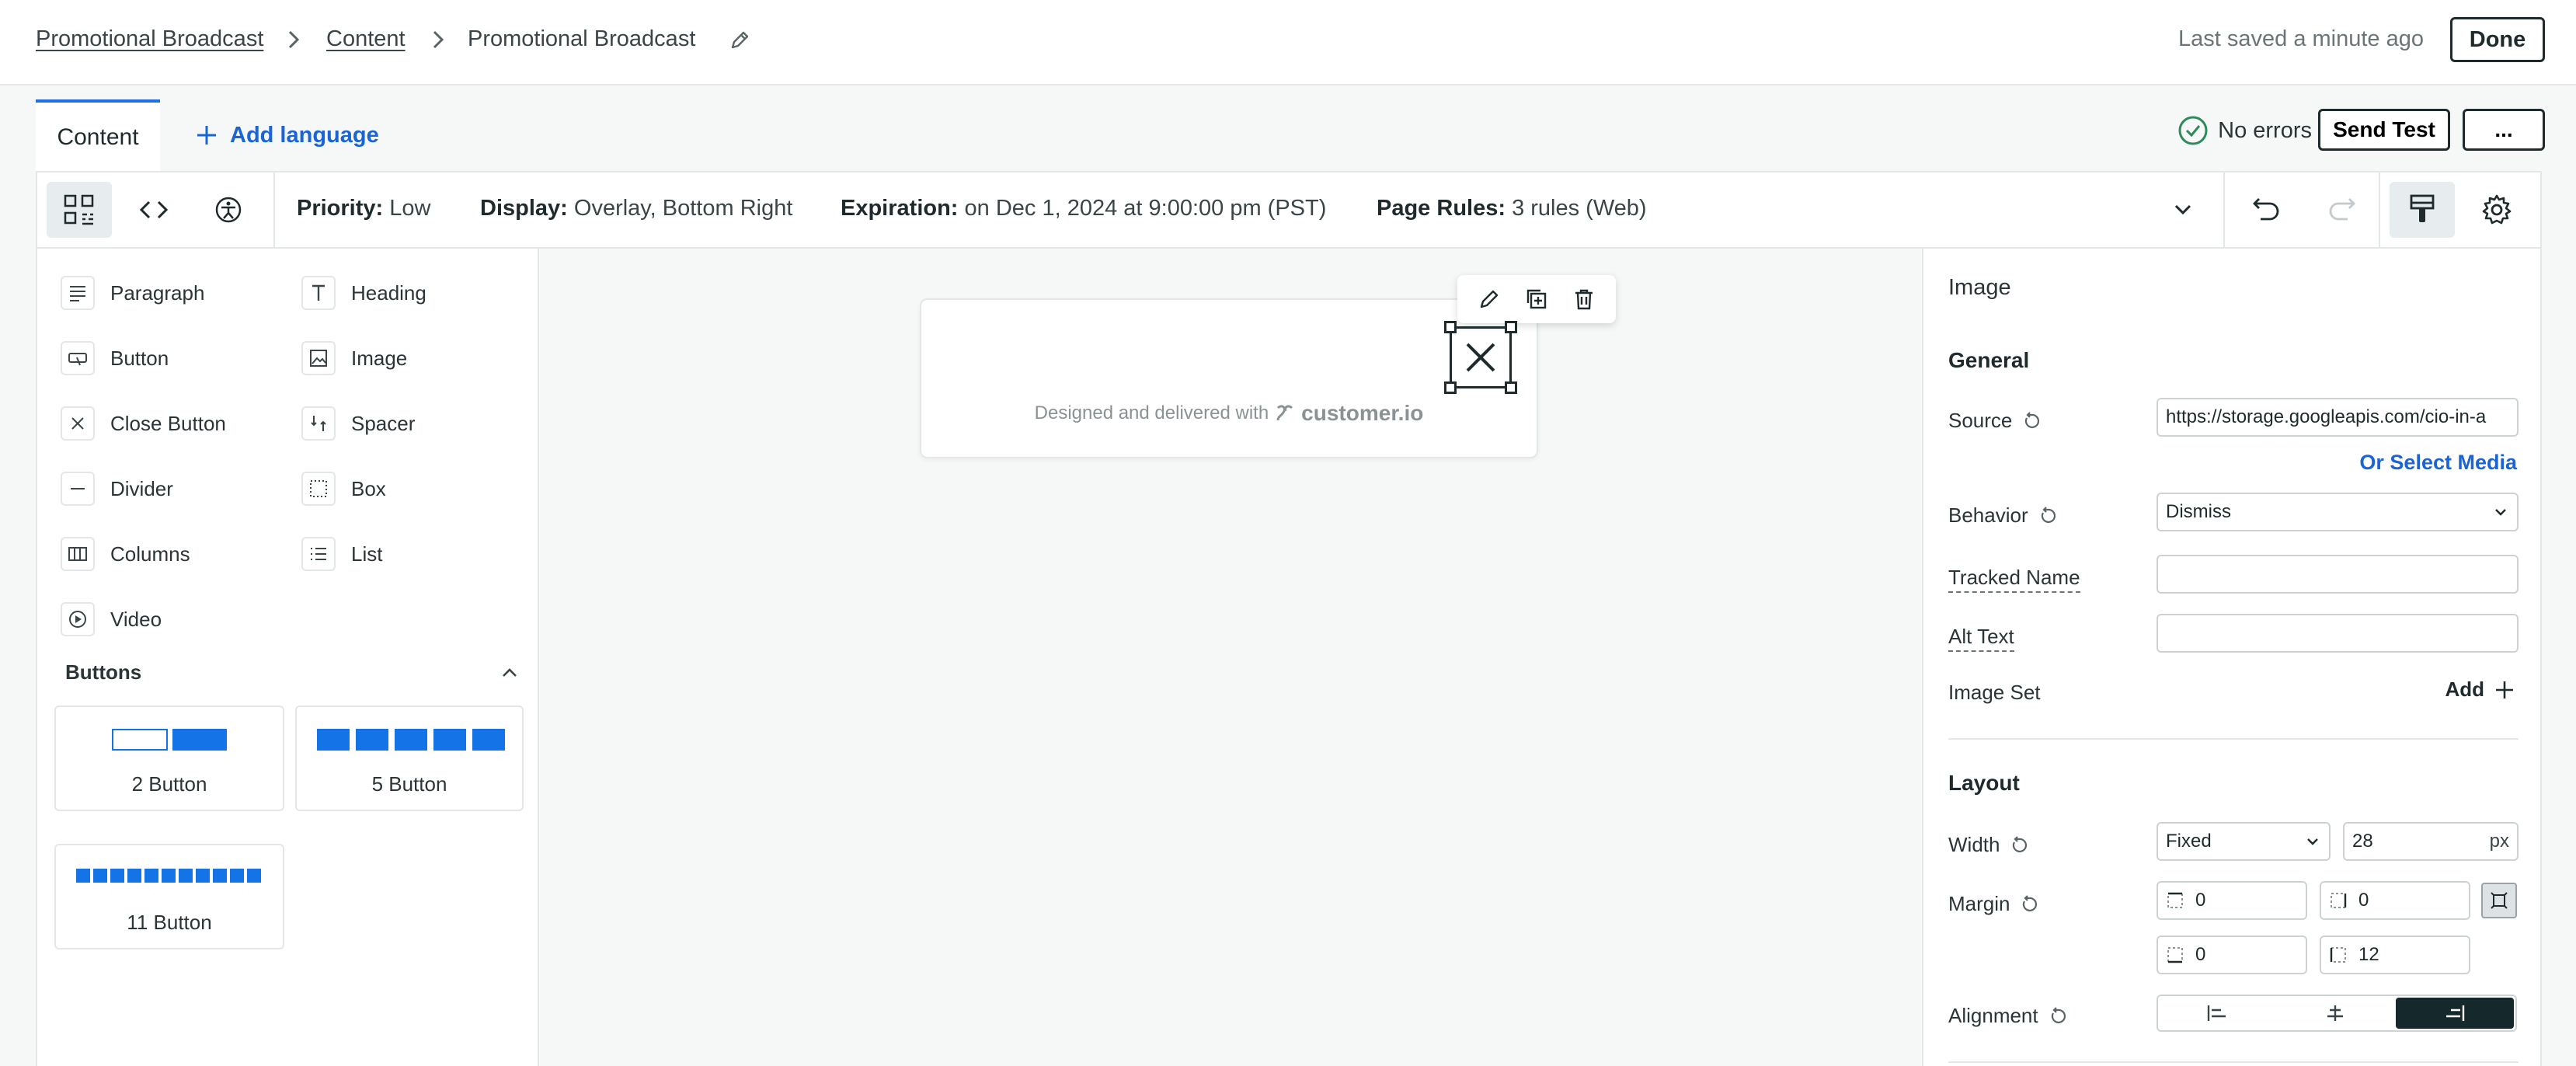 The height and width of the screenshot is (1066, 2576). What do you see at coordinates (2232, 901) in the screenshot?
I see `margin-top-input: 0` at bounding box center [2232, 901].